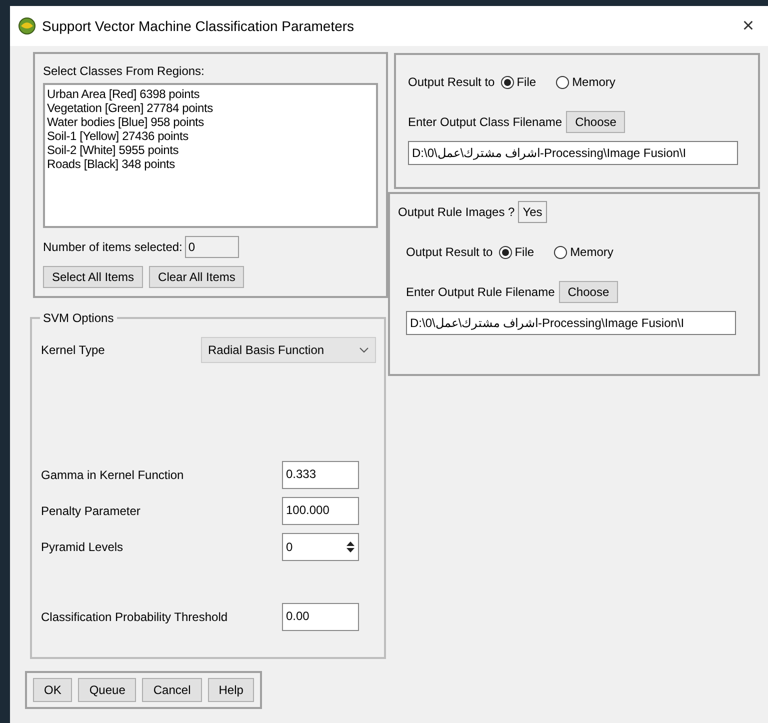 The width and height of the screenshot is (768, 723). I want to click on chevron-down-icon, so click(364, 350).